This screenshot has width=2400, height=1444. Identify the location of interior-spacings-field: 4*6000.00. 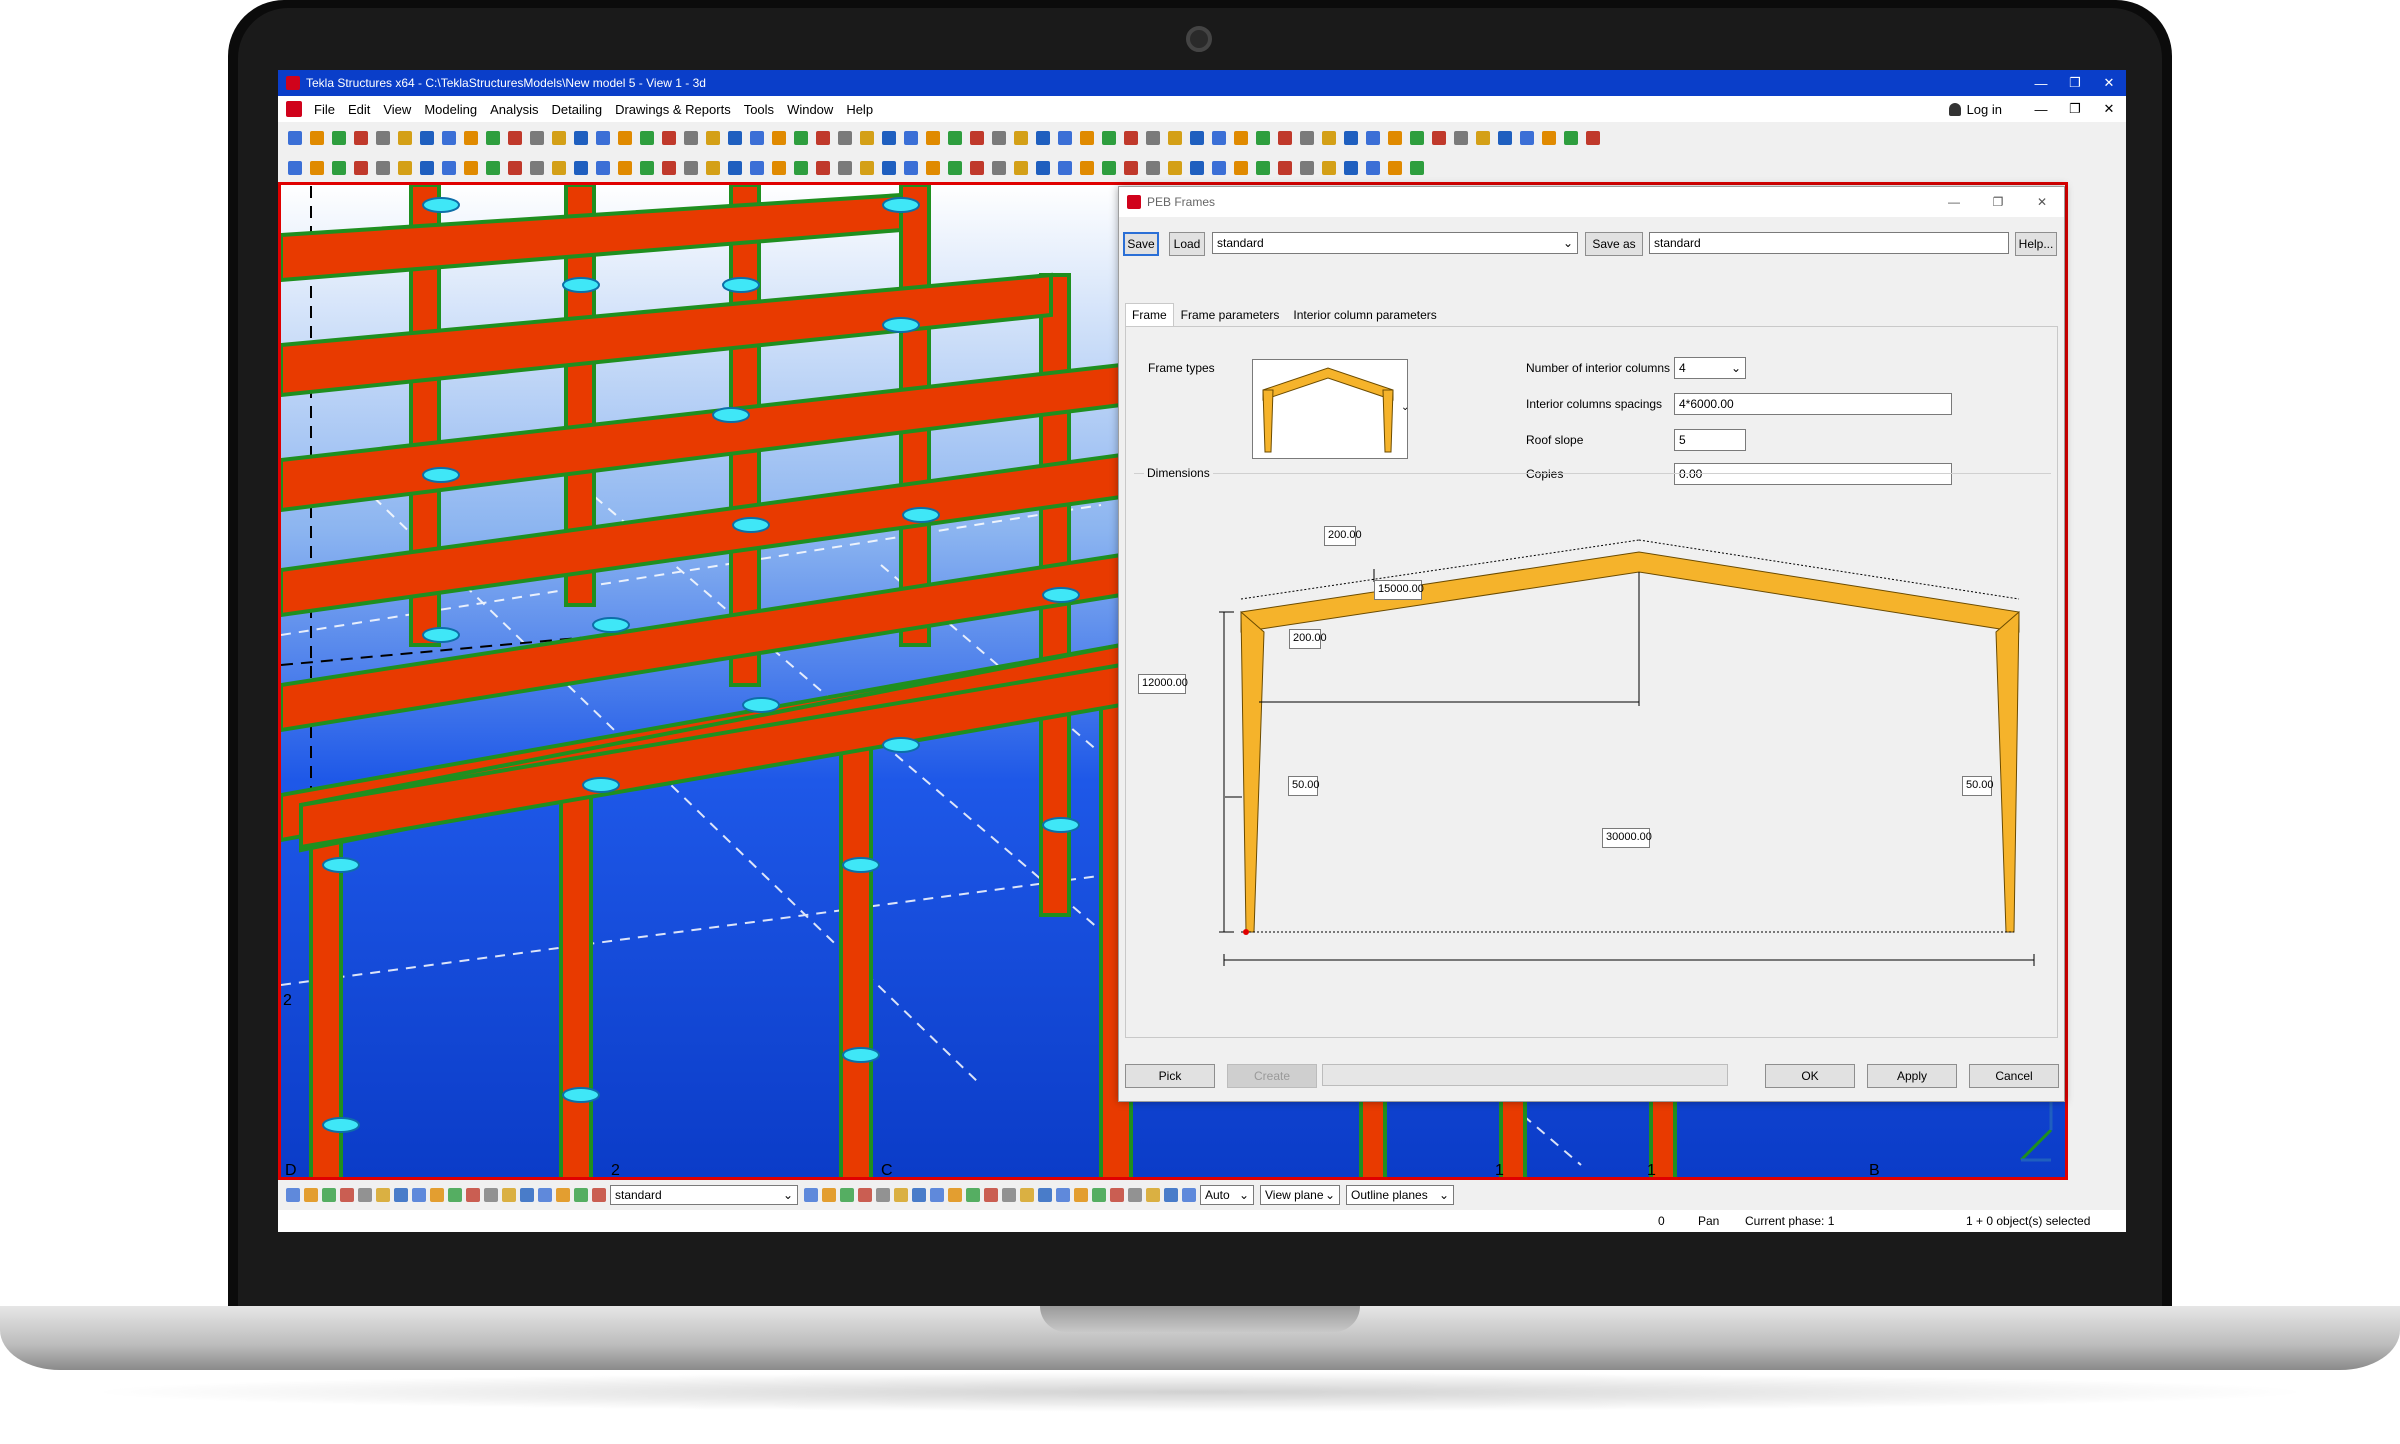
(1813, 404).